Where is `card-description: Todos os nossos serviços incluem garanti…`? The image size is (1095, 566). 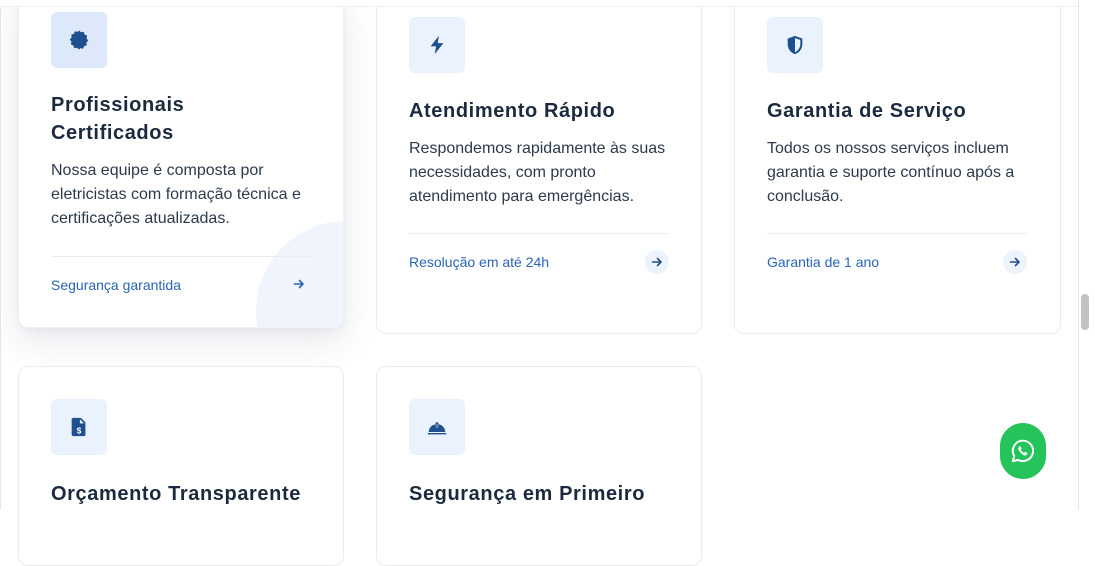
card-description: Todos os nossos serviços incluem garanti… is located at coordinates (891, 172).